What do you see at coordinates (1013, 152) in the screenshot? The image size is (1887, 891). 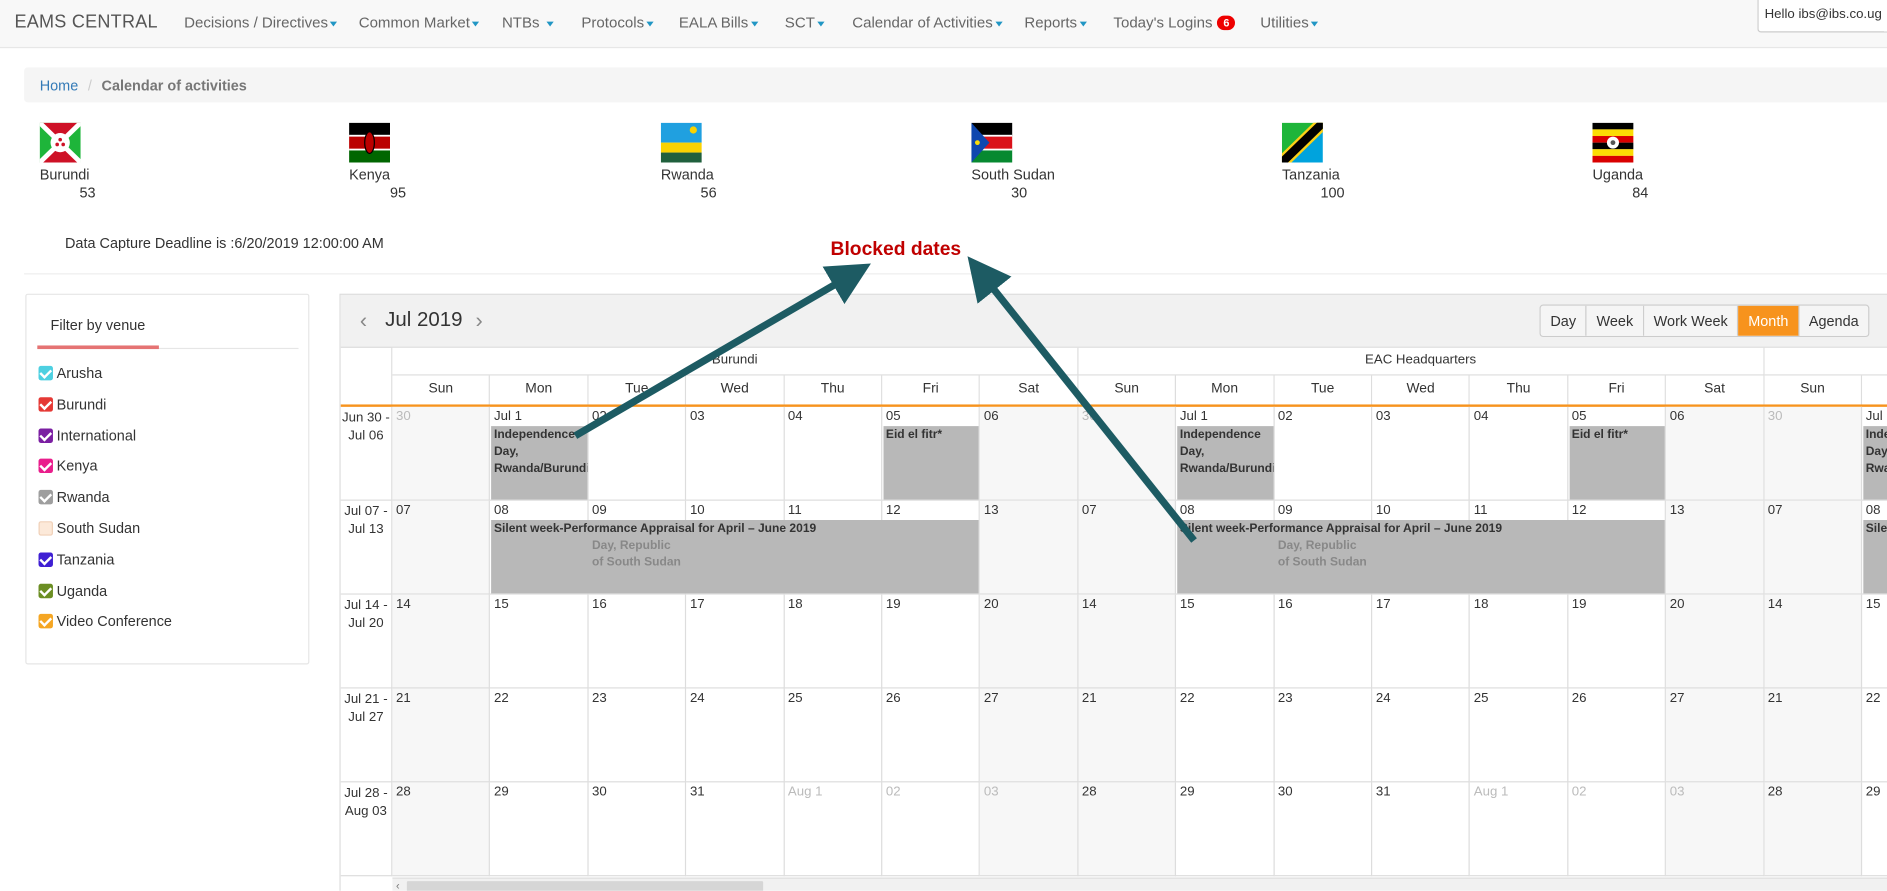 I see `country-south-sudan: South Sudan` at bounding box center [1013, 152].